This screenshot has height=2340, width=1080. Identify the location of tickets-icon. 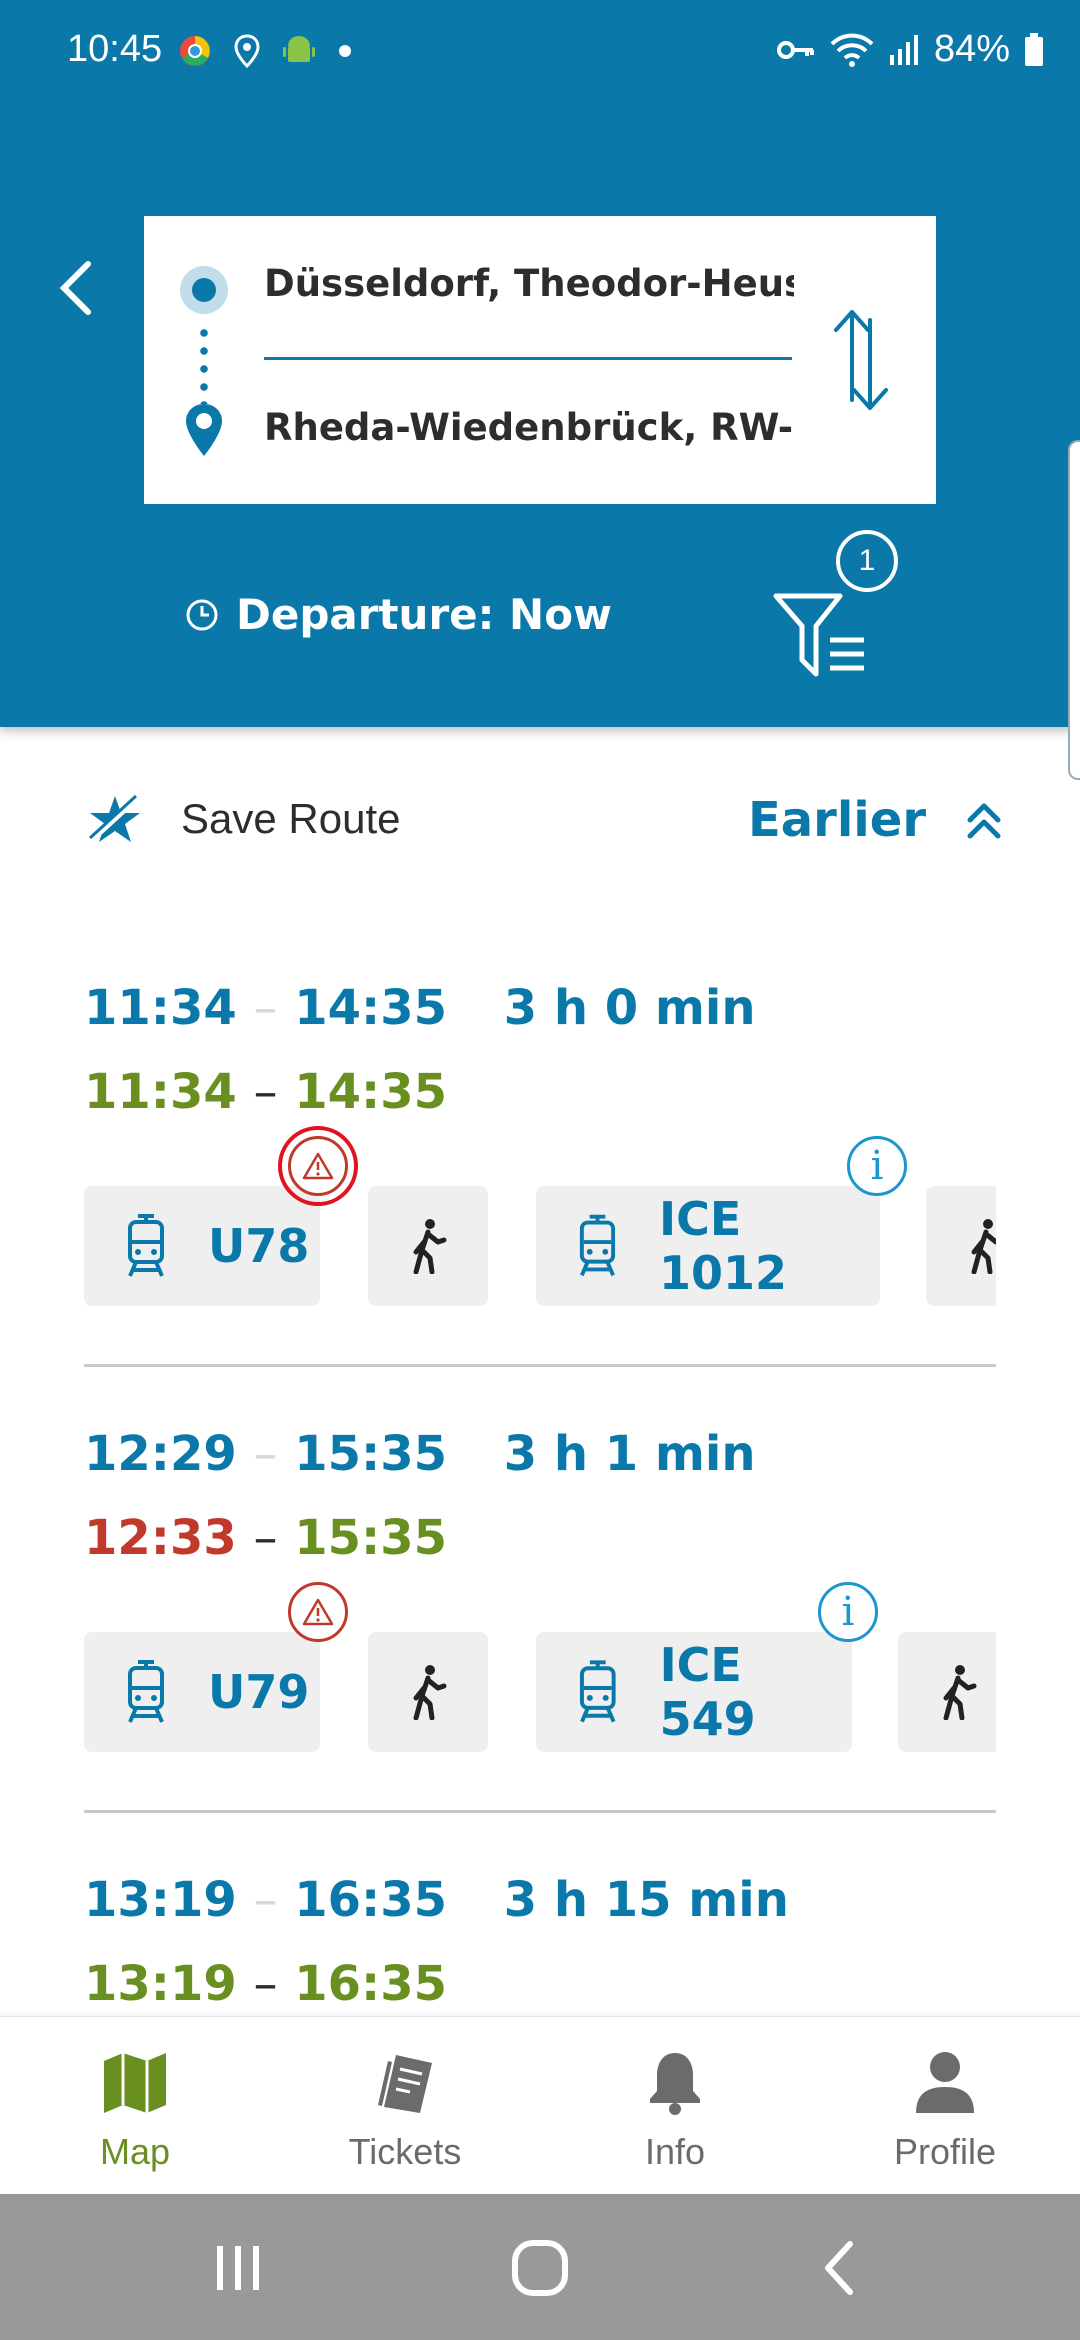
(405, 2084).